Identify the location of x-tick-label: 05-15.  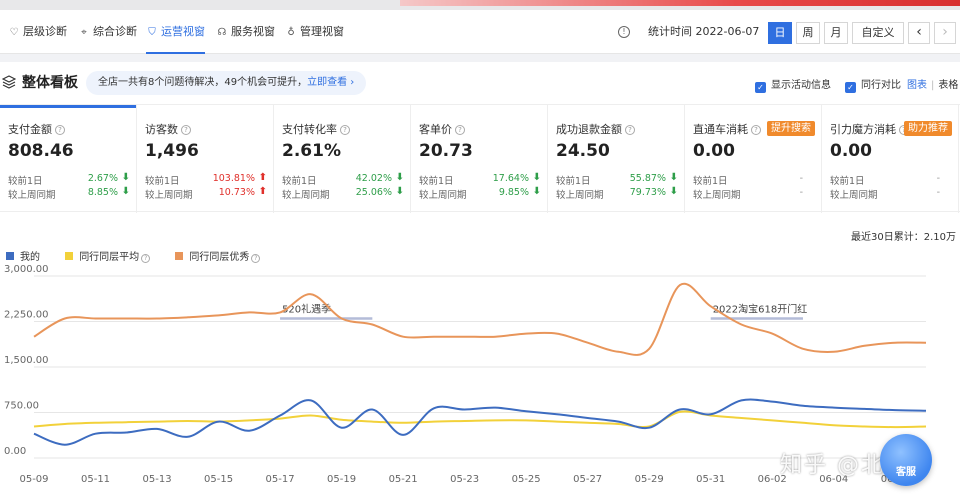
(218, 479).